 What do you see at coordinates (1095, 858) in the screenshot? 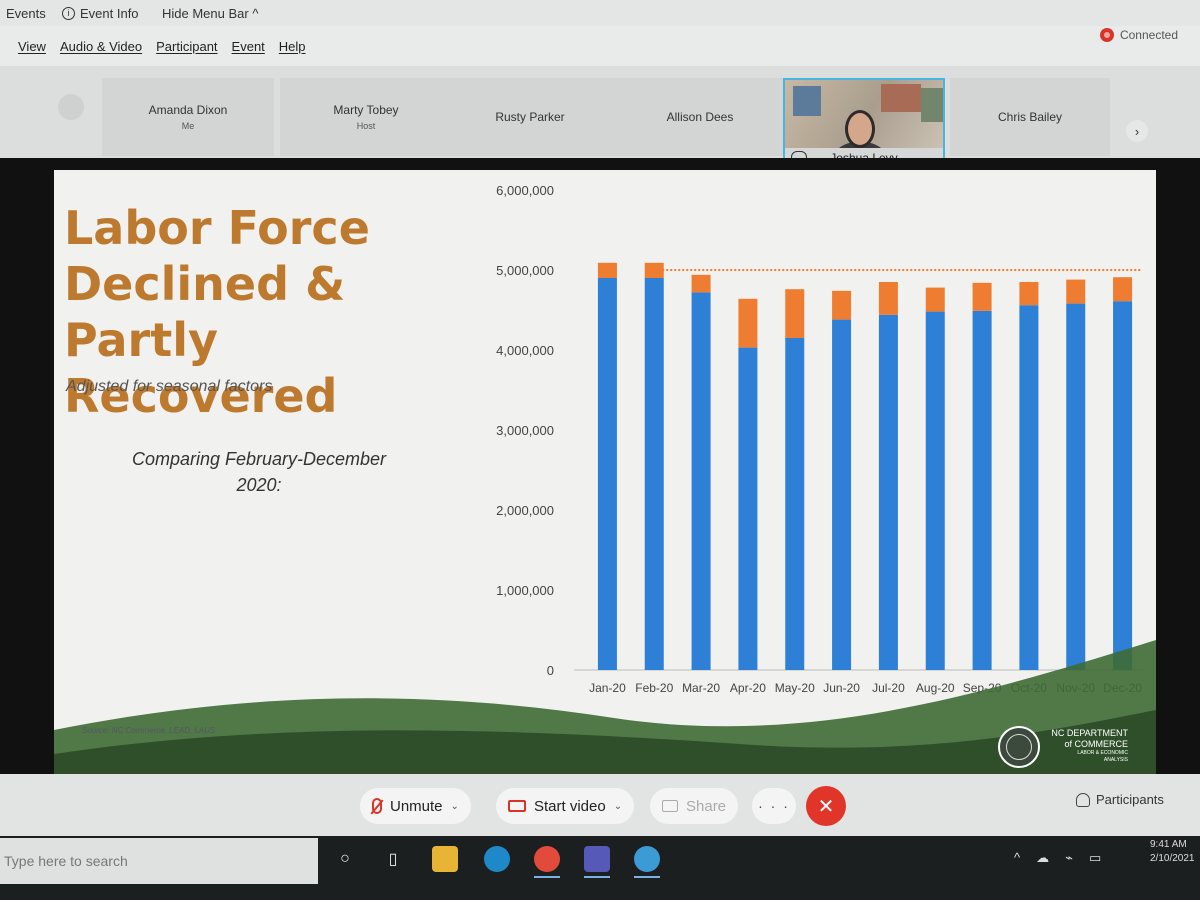
I see `display-icon: ▭` at bounding box center [1095, 858].